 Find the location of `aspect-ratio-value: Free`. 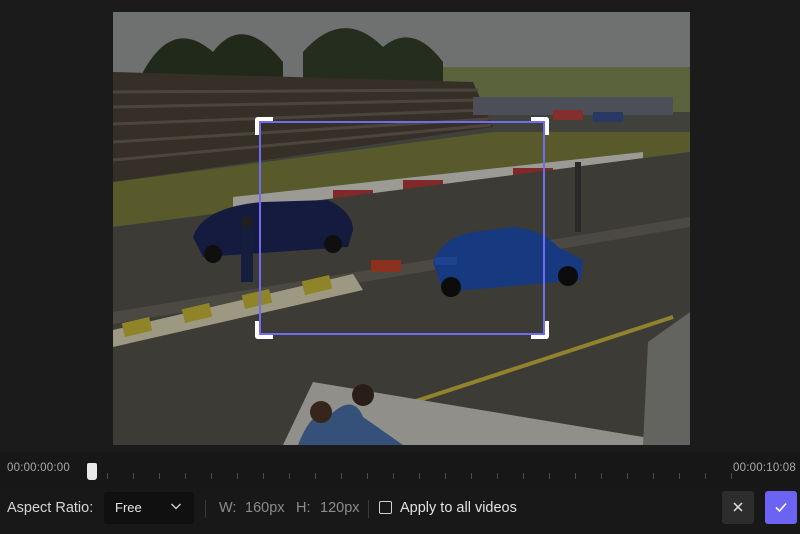

aspect-ratio-value: Free is located at coordinates (128, 507).